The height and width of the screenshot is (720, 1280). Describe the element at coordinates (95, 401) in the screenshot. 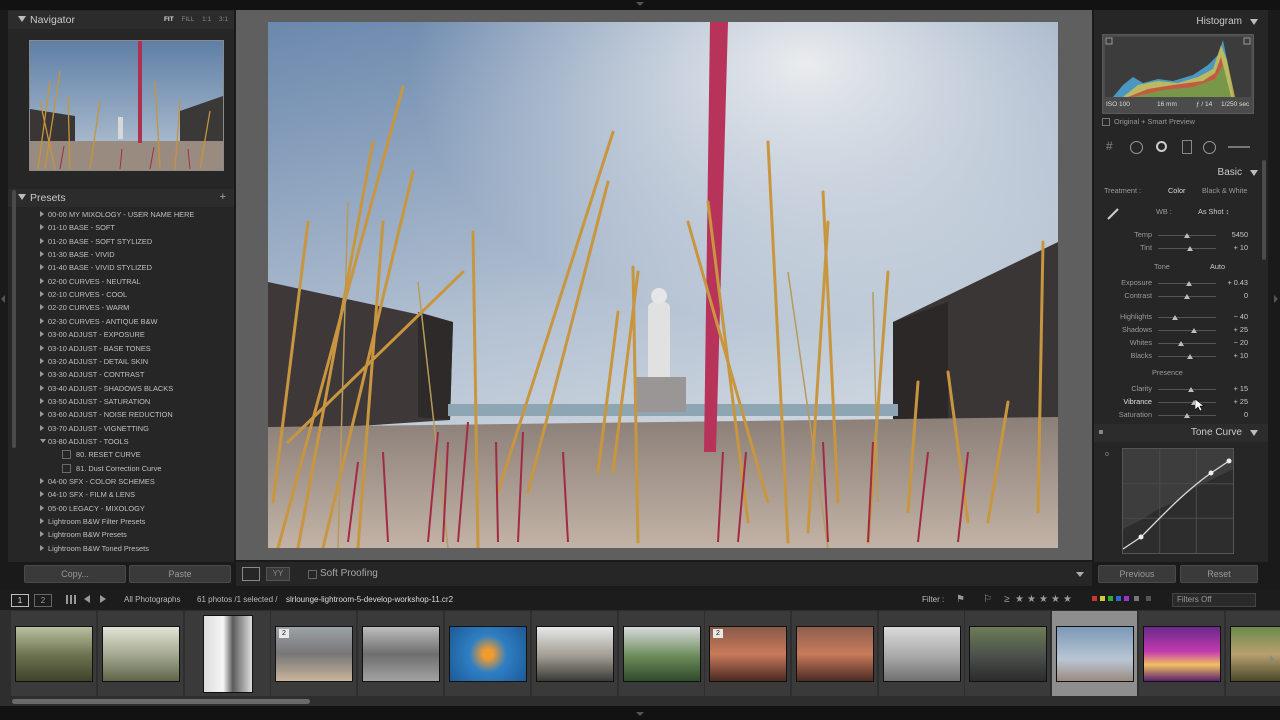

I see `preset-folder: 03-50 ADJUST - SATURATION` at that location.